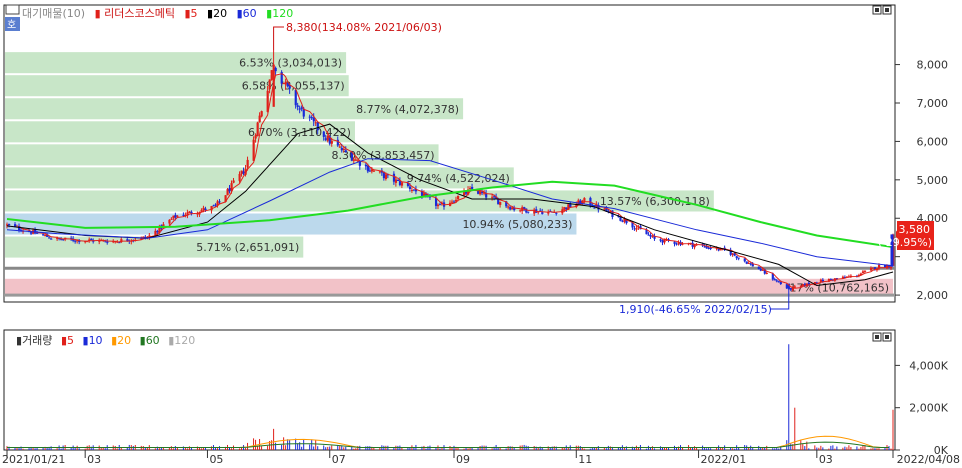 Image resolution: width=962 pixels, height=468 pixels. I want to click on legend-vol-ma20: 20, so click(124, 340).